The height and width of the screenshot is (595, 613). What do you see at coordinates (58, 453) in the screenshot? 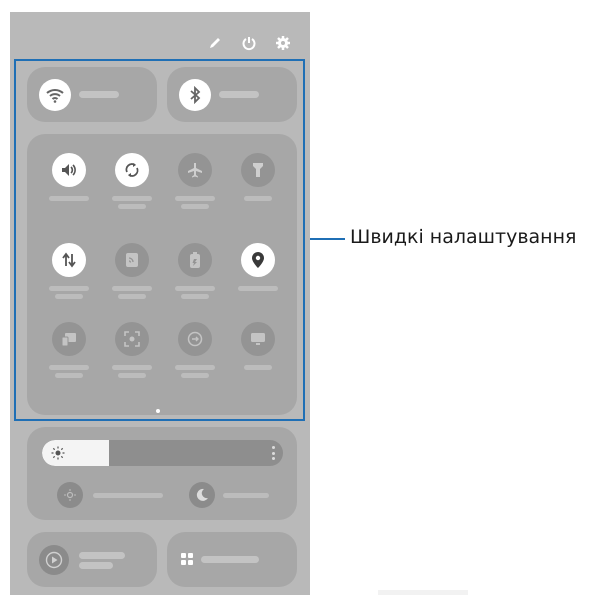
I see `sun-icon` at bounding box center [58, 453].